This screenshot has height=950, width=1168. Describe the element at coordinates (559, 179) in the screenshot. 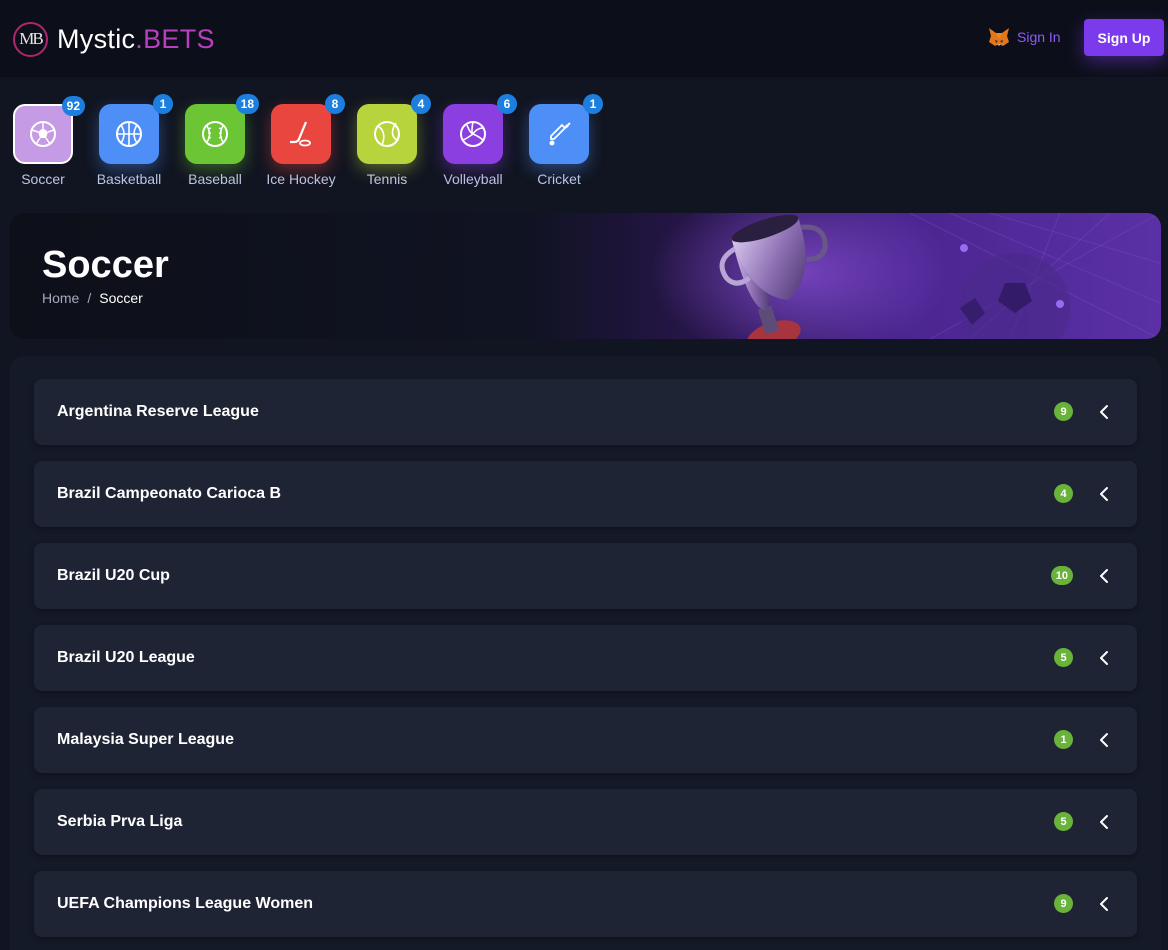

I see `sport-label: Cricket` at that location.